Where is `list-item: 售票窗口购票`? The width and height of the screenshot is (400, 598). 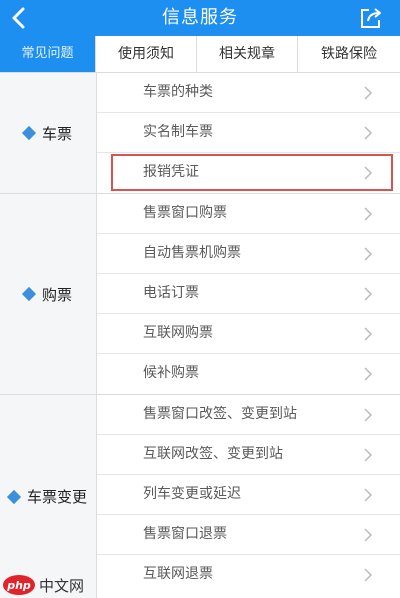 list-item: 售票窗口购票 is located at coordinates (248, 214).